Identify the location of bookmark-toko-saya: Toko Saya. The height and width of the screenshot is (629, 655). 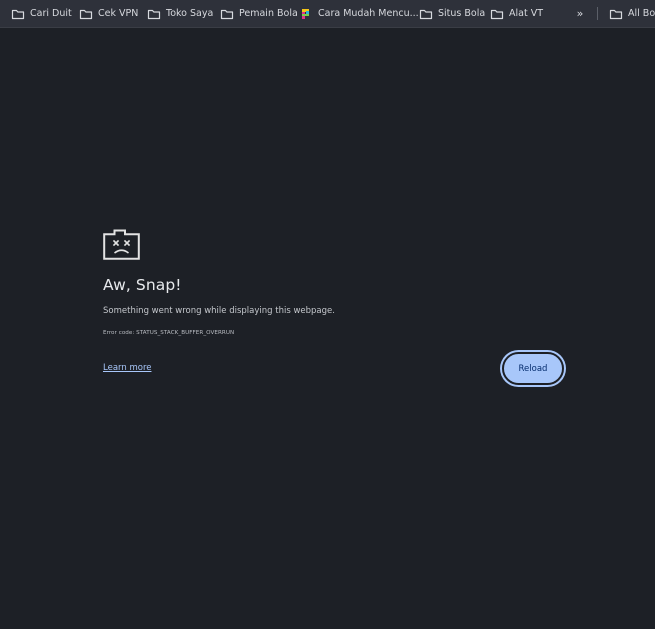
(180, 13).